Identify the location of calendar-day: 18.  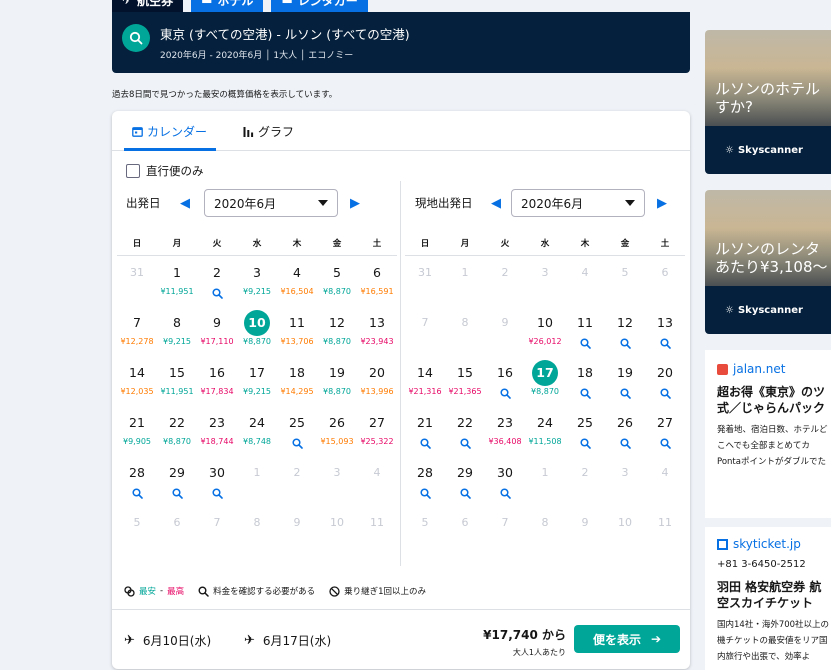
(585, 385).